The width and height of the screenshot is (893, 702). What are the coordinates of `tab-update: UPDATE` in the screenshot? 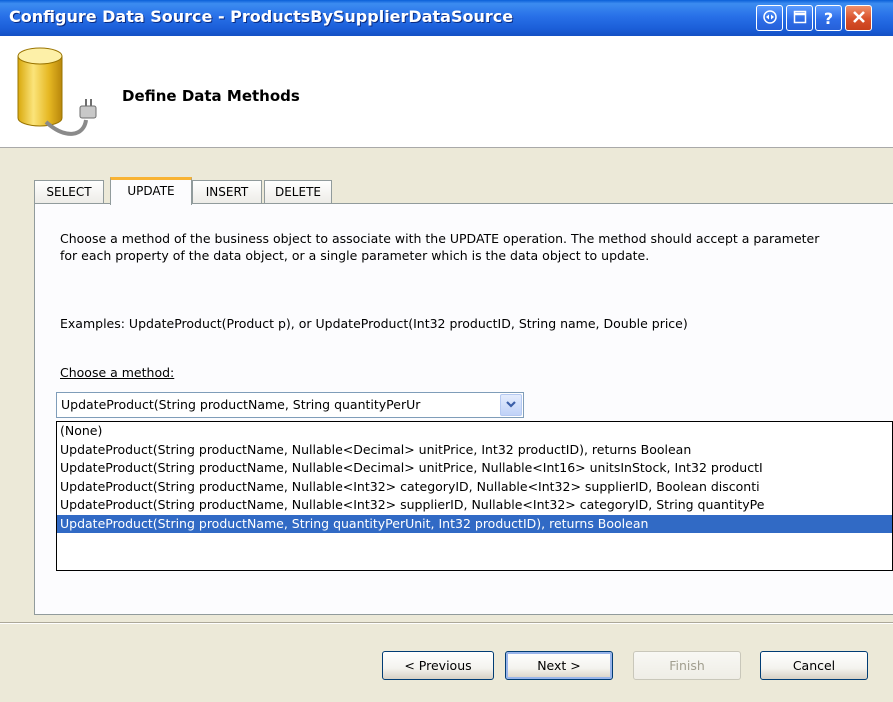 It's located at (151, 191).